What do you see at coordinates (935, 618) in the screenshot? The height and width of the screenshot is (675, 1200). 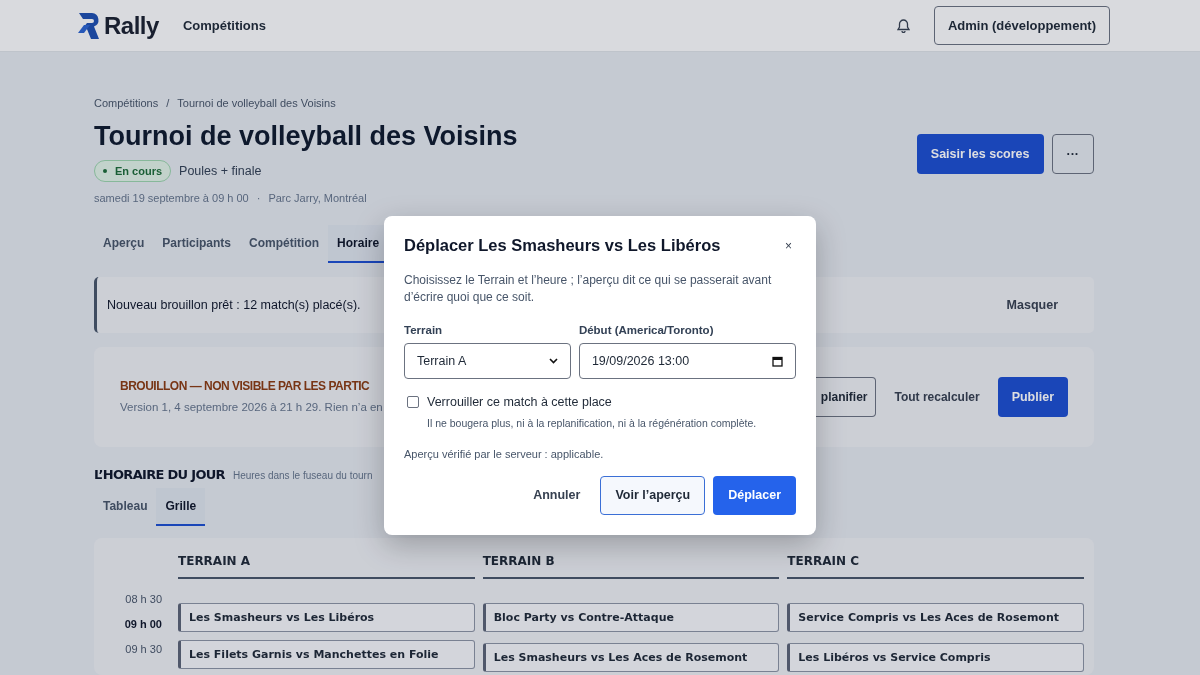 I see `match-card: Service Compris vs Les Aces de Rosemont` at bounding box center [935, 618].